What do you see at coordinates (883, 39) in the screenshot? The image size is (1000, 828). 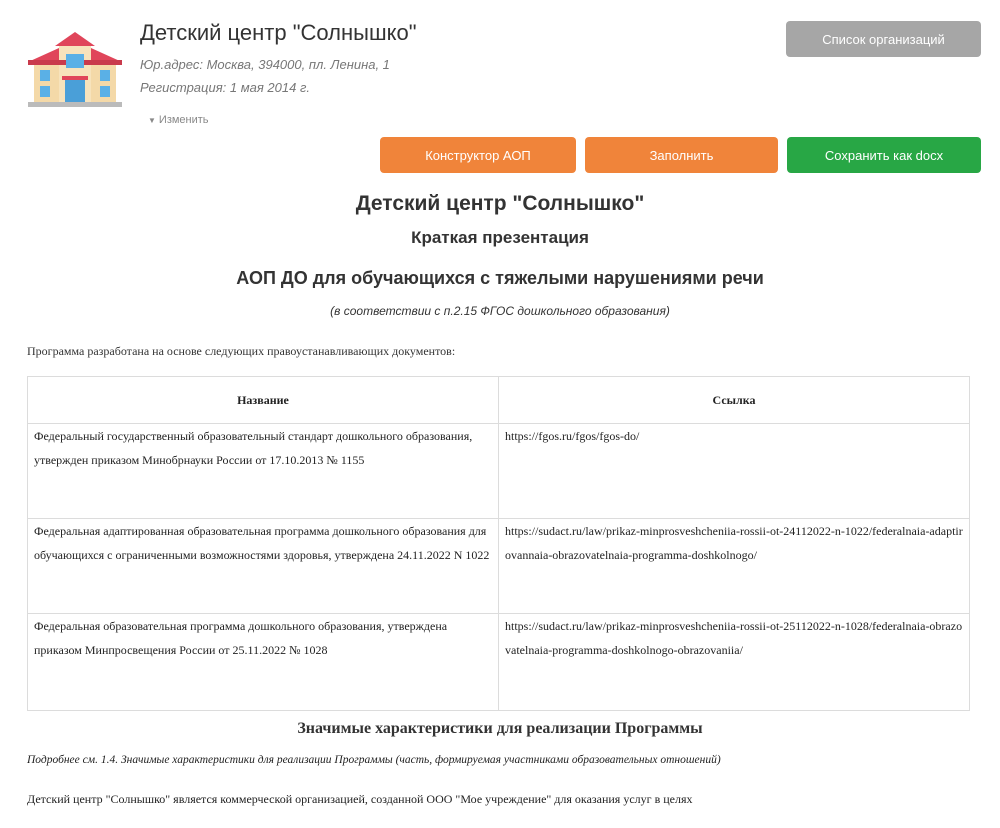 I see `org-list-button: Список организаций` at bounding box center [883, 39].